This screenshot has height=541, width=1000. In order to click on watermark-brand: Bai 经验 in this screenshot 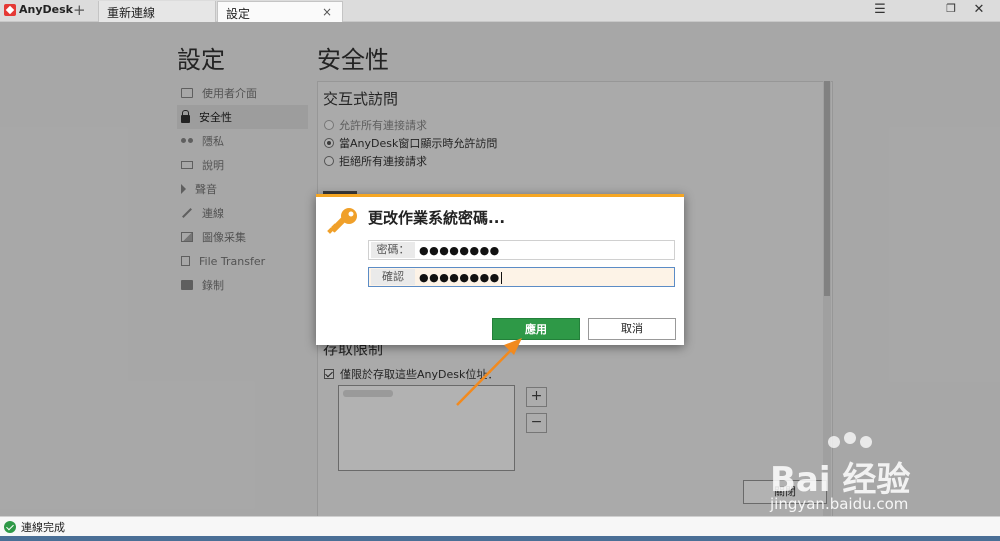, I will do `click(840, 476)`.